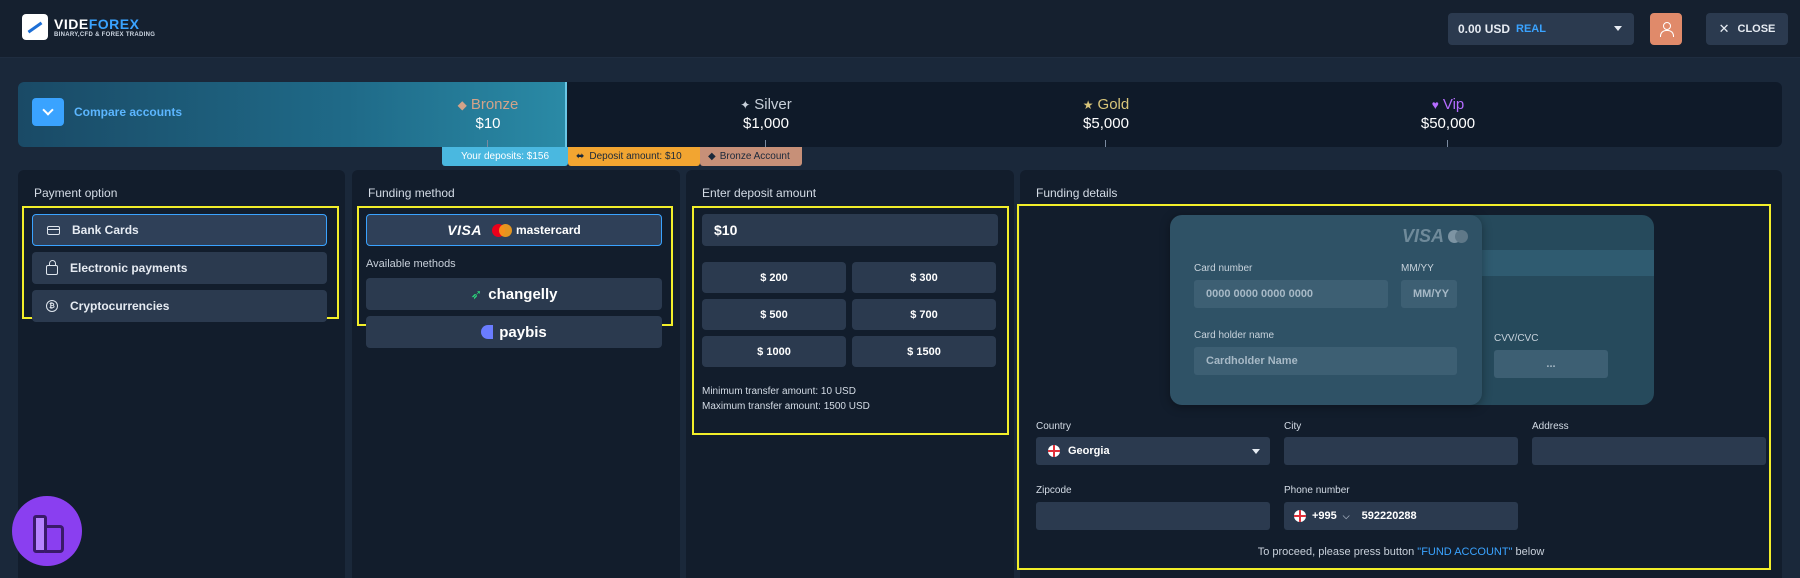 The width and height of the screenshot is (1800, 578). What do you see at coordinates (1153, 451) in the screenshot?
I see `country-select: Georgia` at bounding box center [1153, 451].